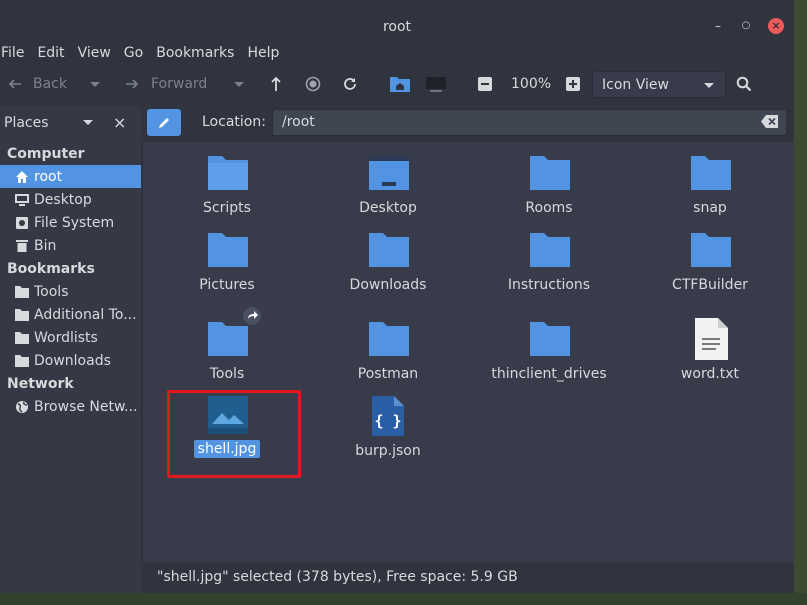  I want to click on menu-file: File, so click(15, 53).